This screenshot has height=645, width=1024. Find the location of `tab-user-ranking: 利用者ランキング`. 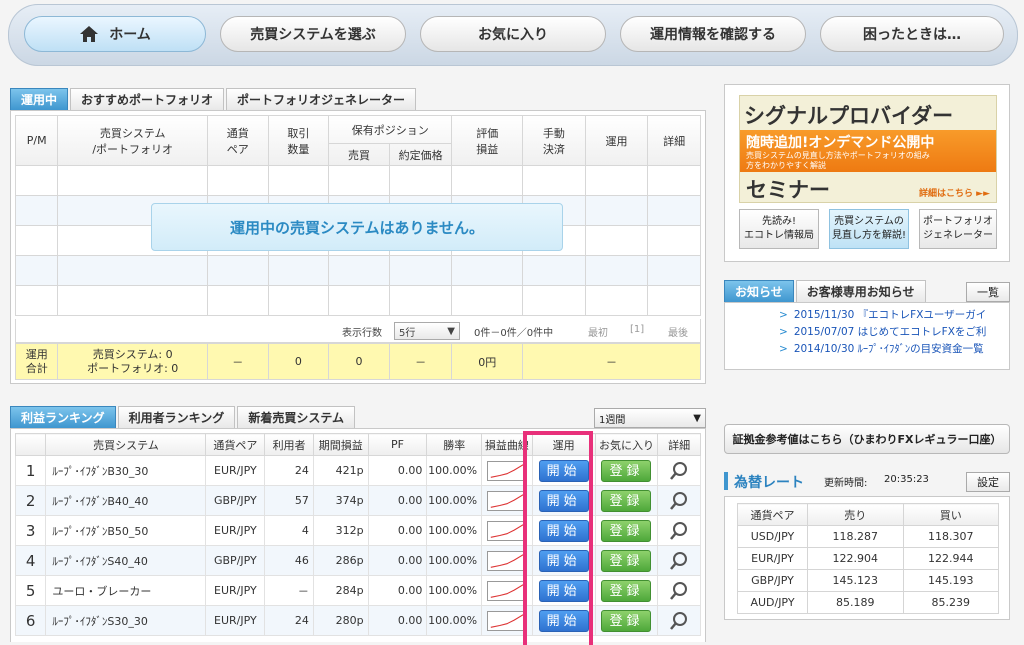

tab-user-ranking: 利用者ランキング is located at coordinates (176, 417).